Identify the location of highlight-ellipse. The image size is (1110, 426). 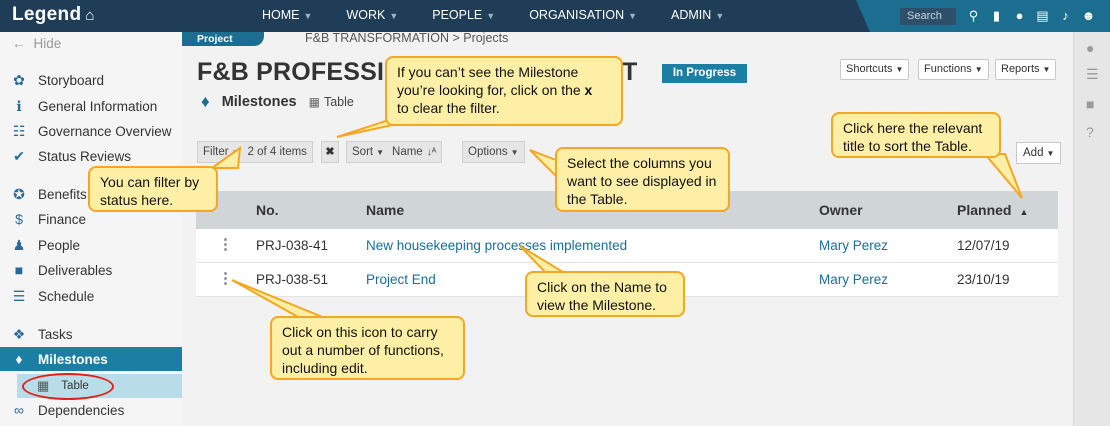
(68, 386).